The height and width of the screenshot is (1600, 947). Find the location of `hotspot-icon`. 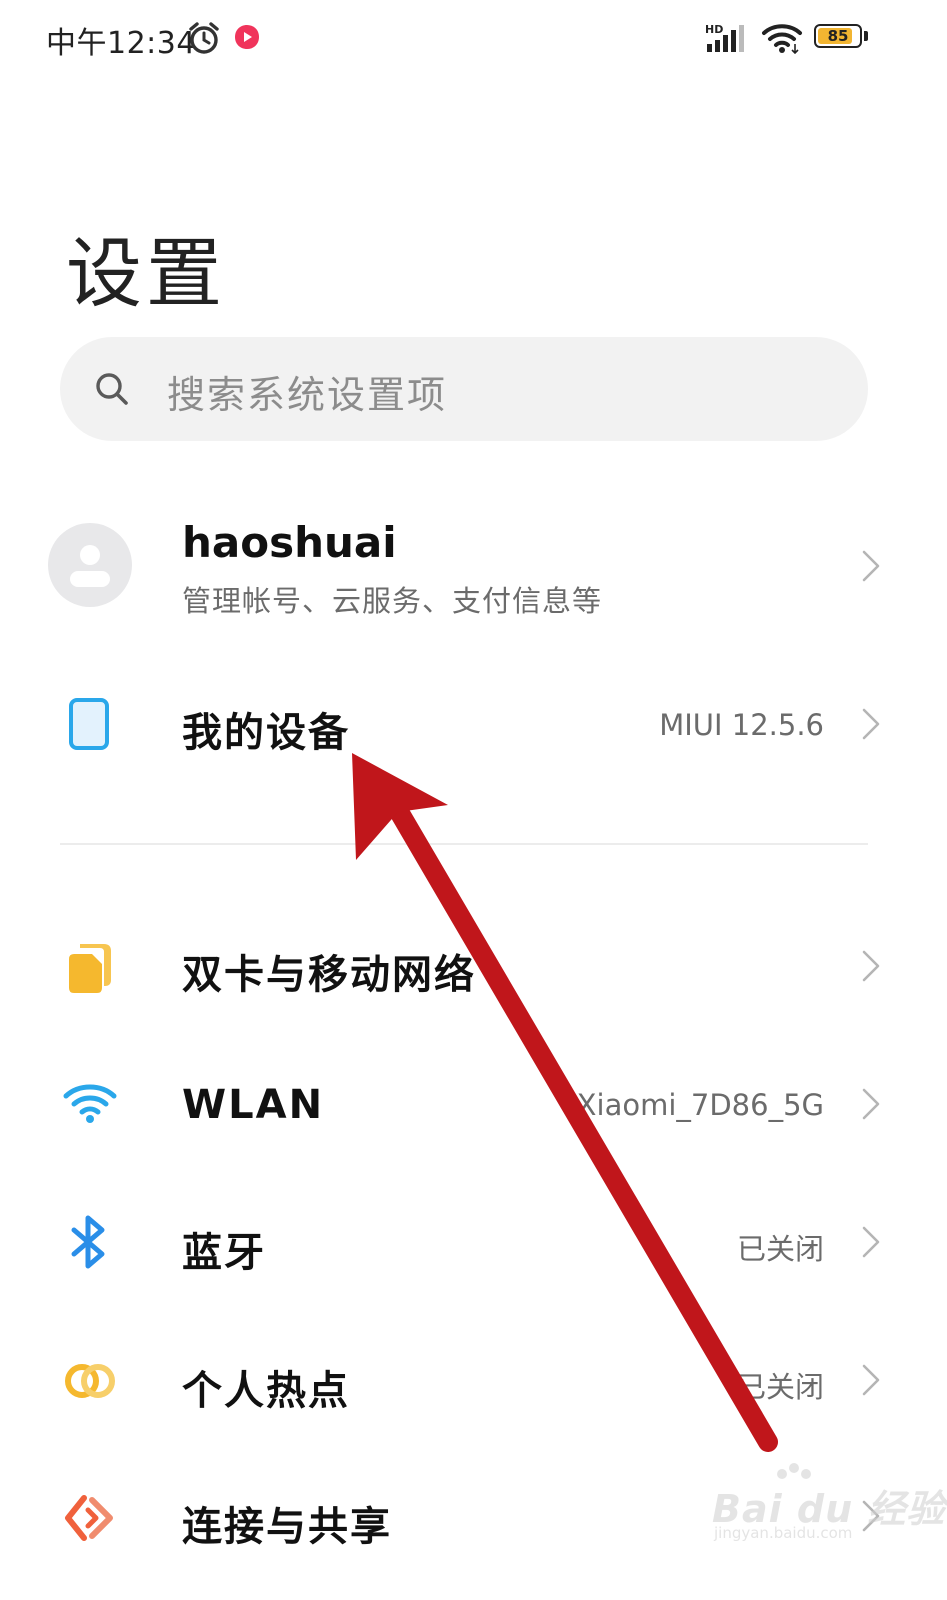

hotspot-icon is located at coordinates (90, 1381).